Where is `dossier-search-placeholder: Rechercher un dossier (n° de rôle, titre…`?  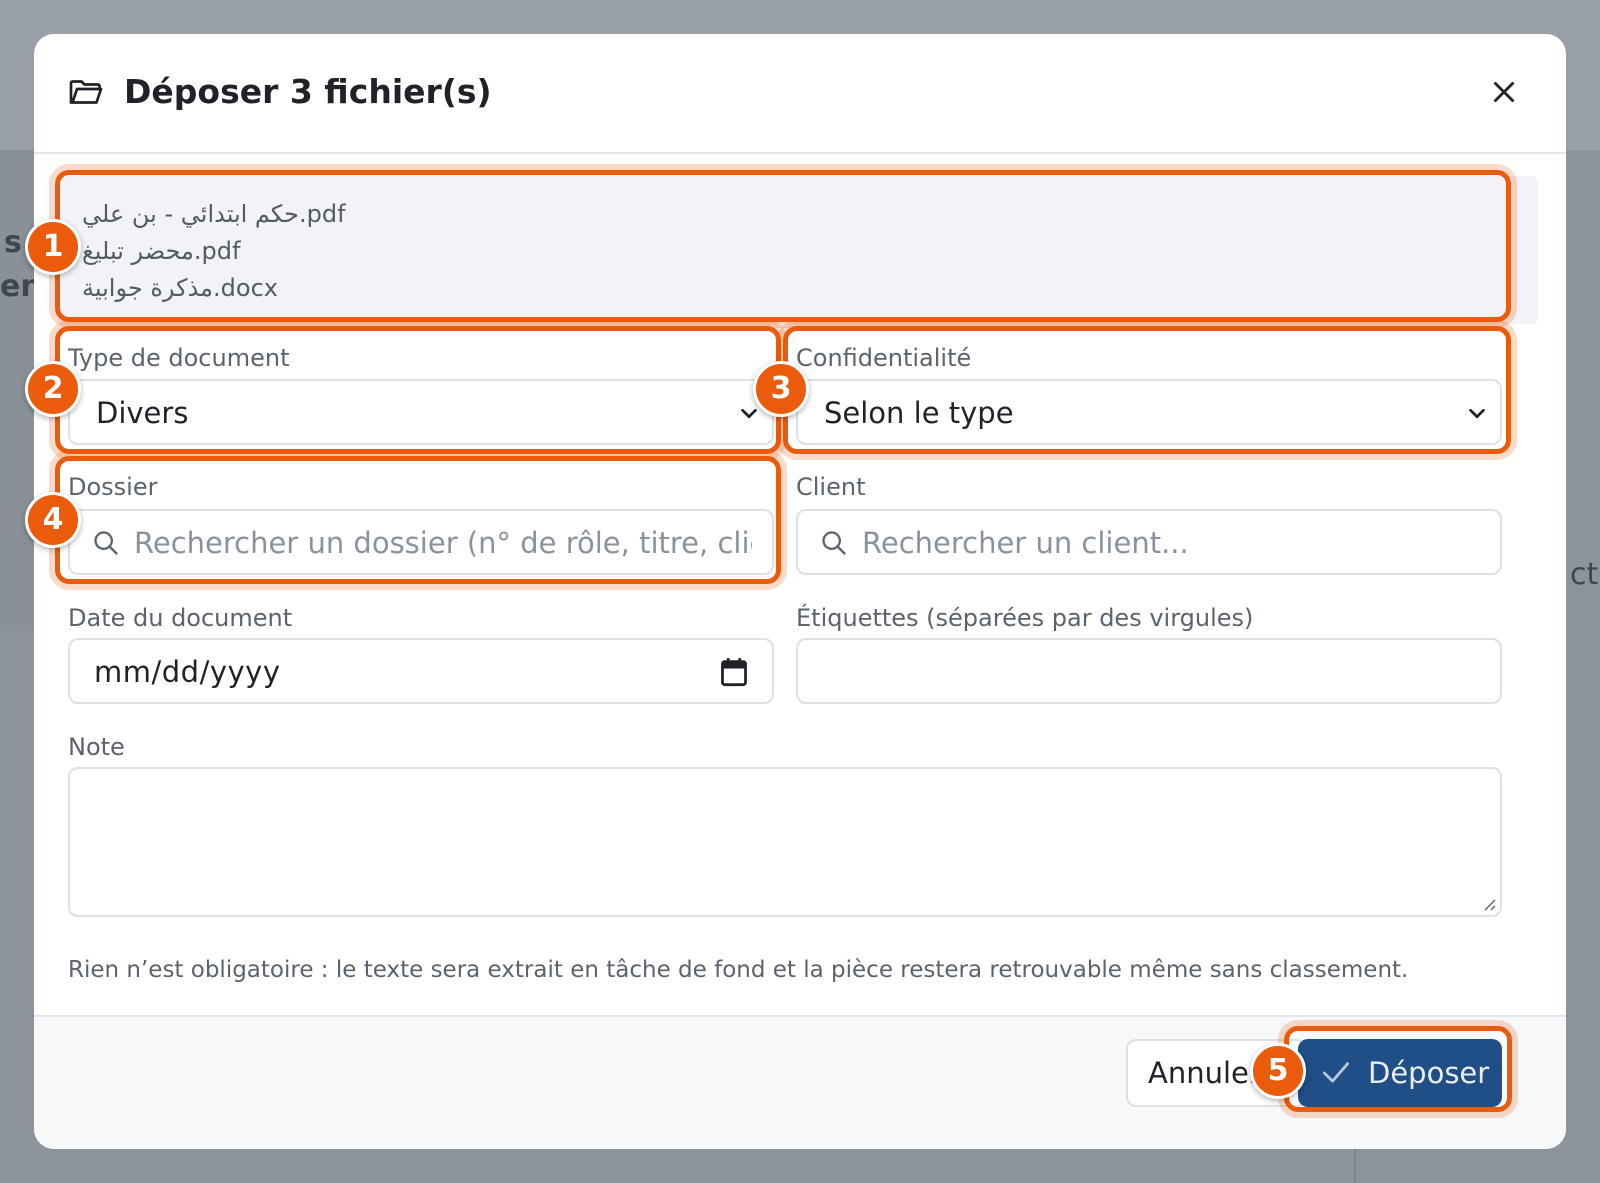
dossier-search-placeholder: Rechercher un dossier (n° de rôle, titre… is located at coordinates (443, 543).